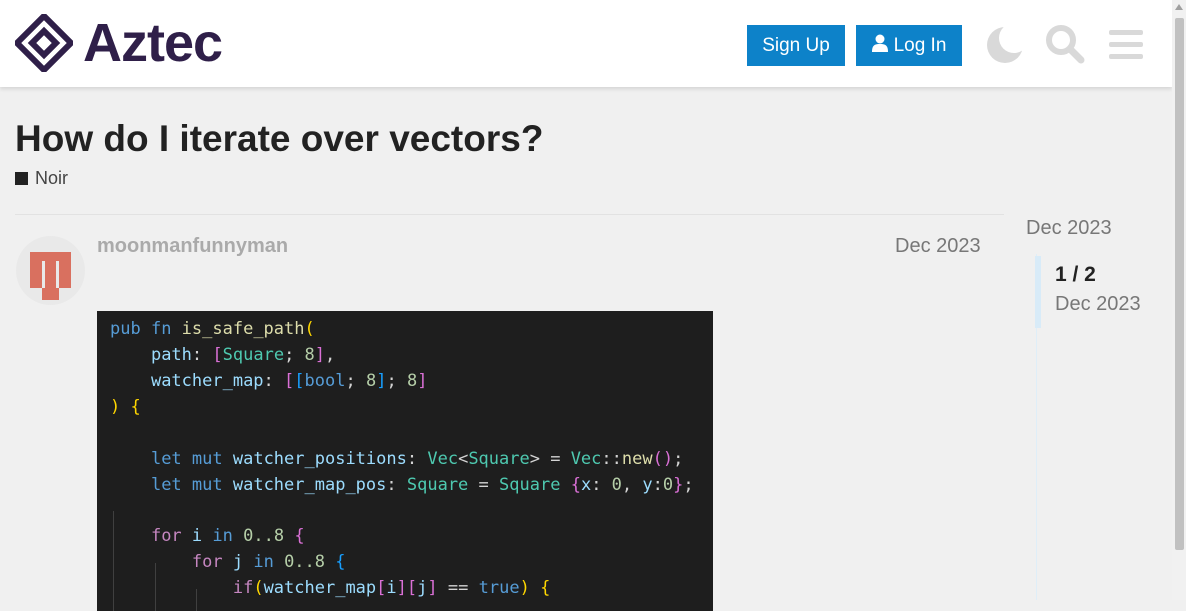 The width and height of the screenshot is (1186, 611). Describe the element at coordinates (294, 355) in the screenshot. I see `code-token: ;` at that location.